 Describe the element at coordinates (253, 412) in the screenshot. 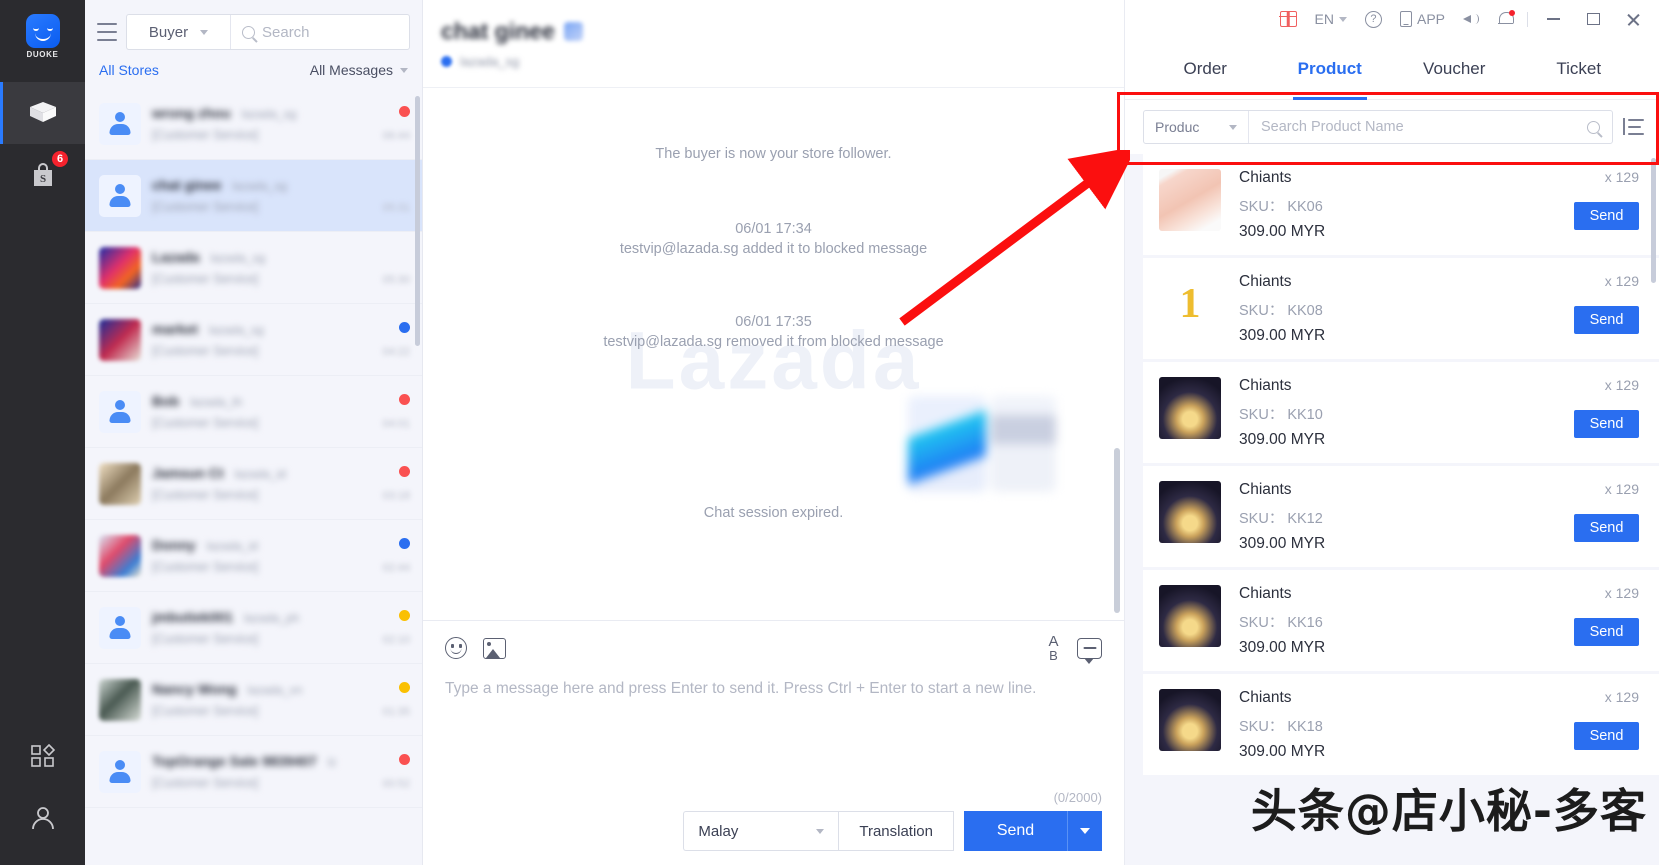

I see `conversation-item: Bob lazada_th [Customer Service] 04:01` at that location.